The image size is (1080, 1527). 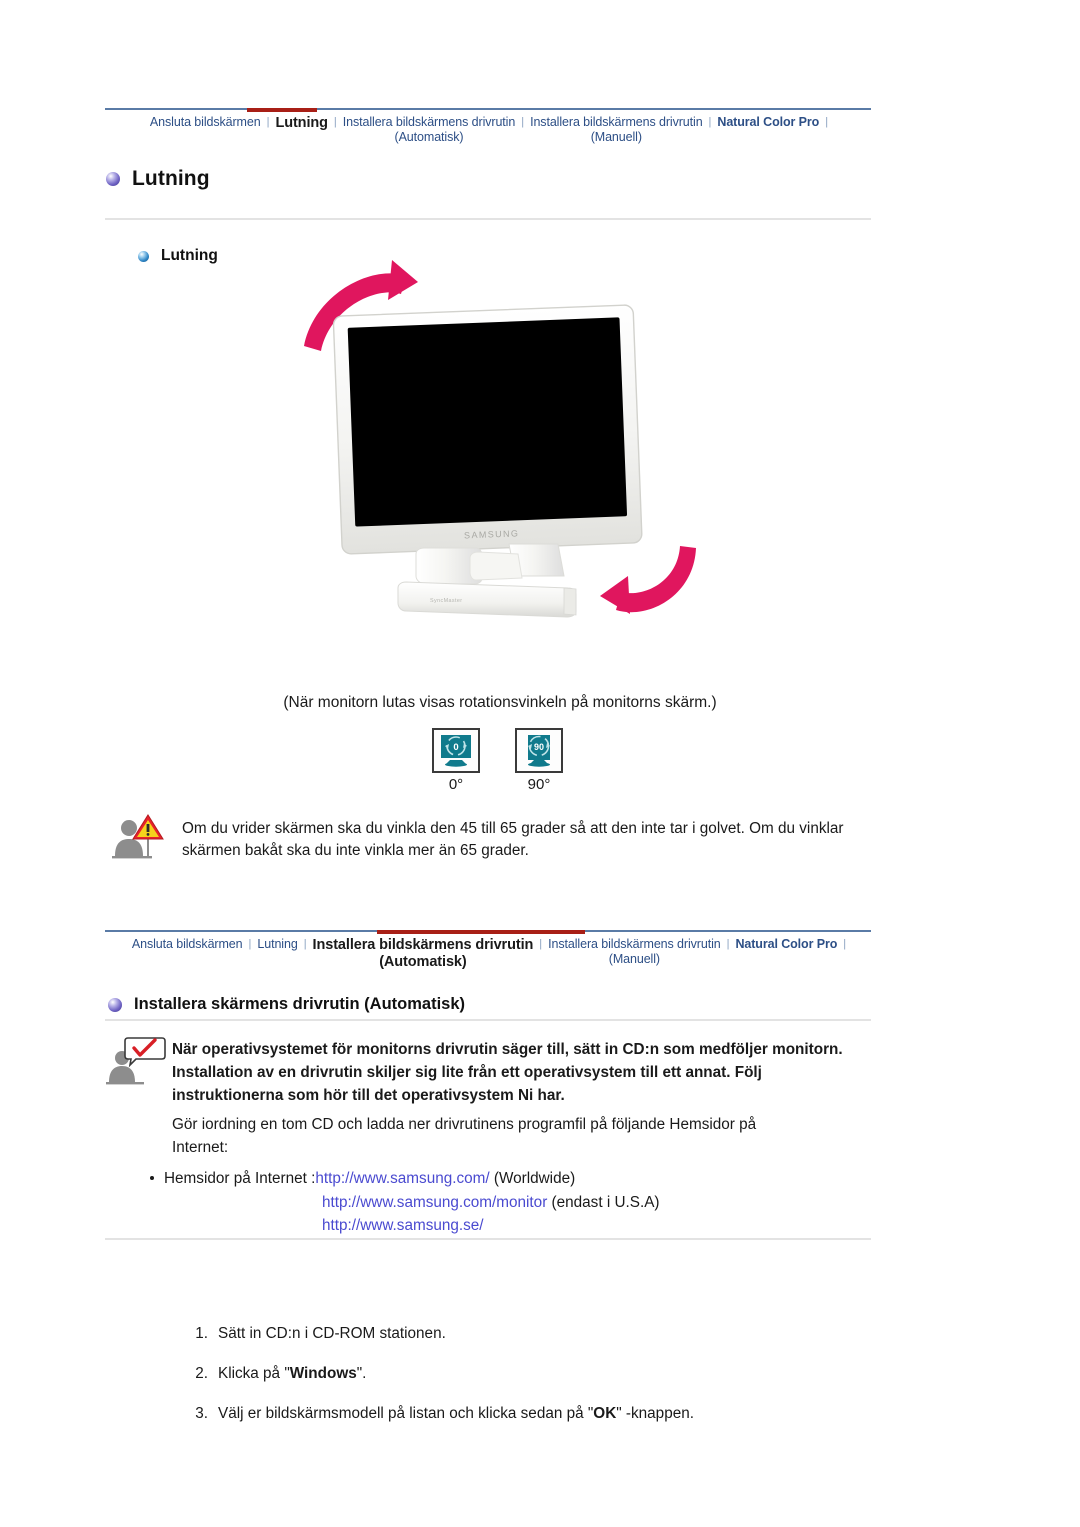 I want to click on rotation-arrow-lower, so click(x=648, y=580).